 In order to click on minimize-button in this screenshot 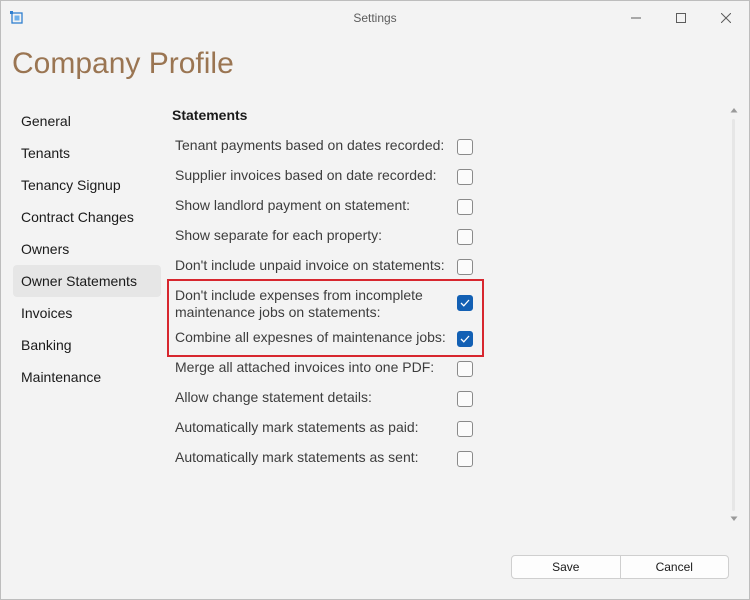, I will do `click(636, 18)`.